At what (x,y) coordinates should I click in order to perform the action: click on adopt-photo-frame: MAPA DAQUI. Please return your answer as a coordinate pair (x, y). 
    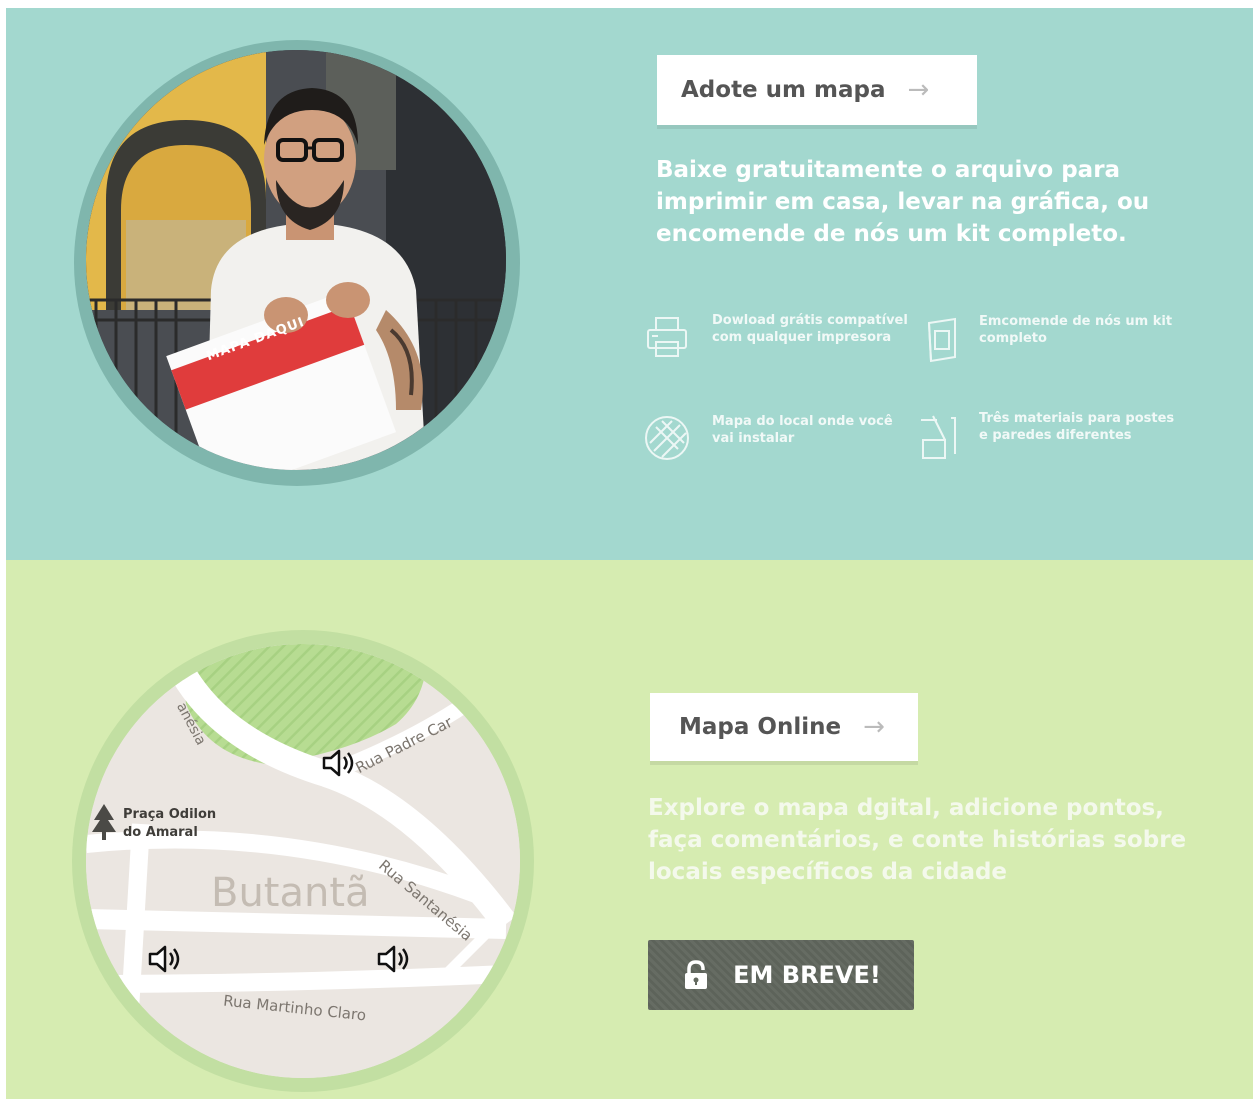
    Looking at the image, I should click on (297, 263).